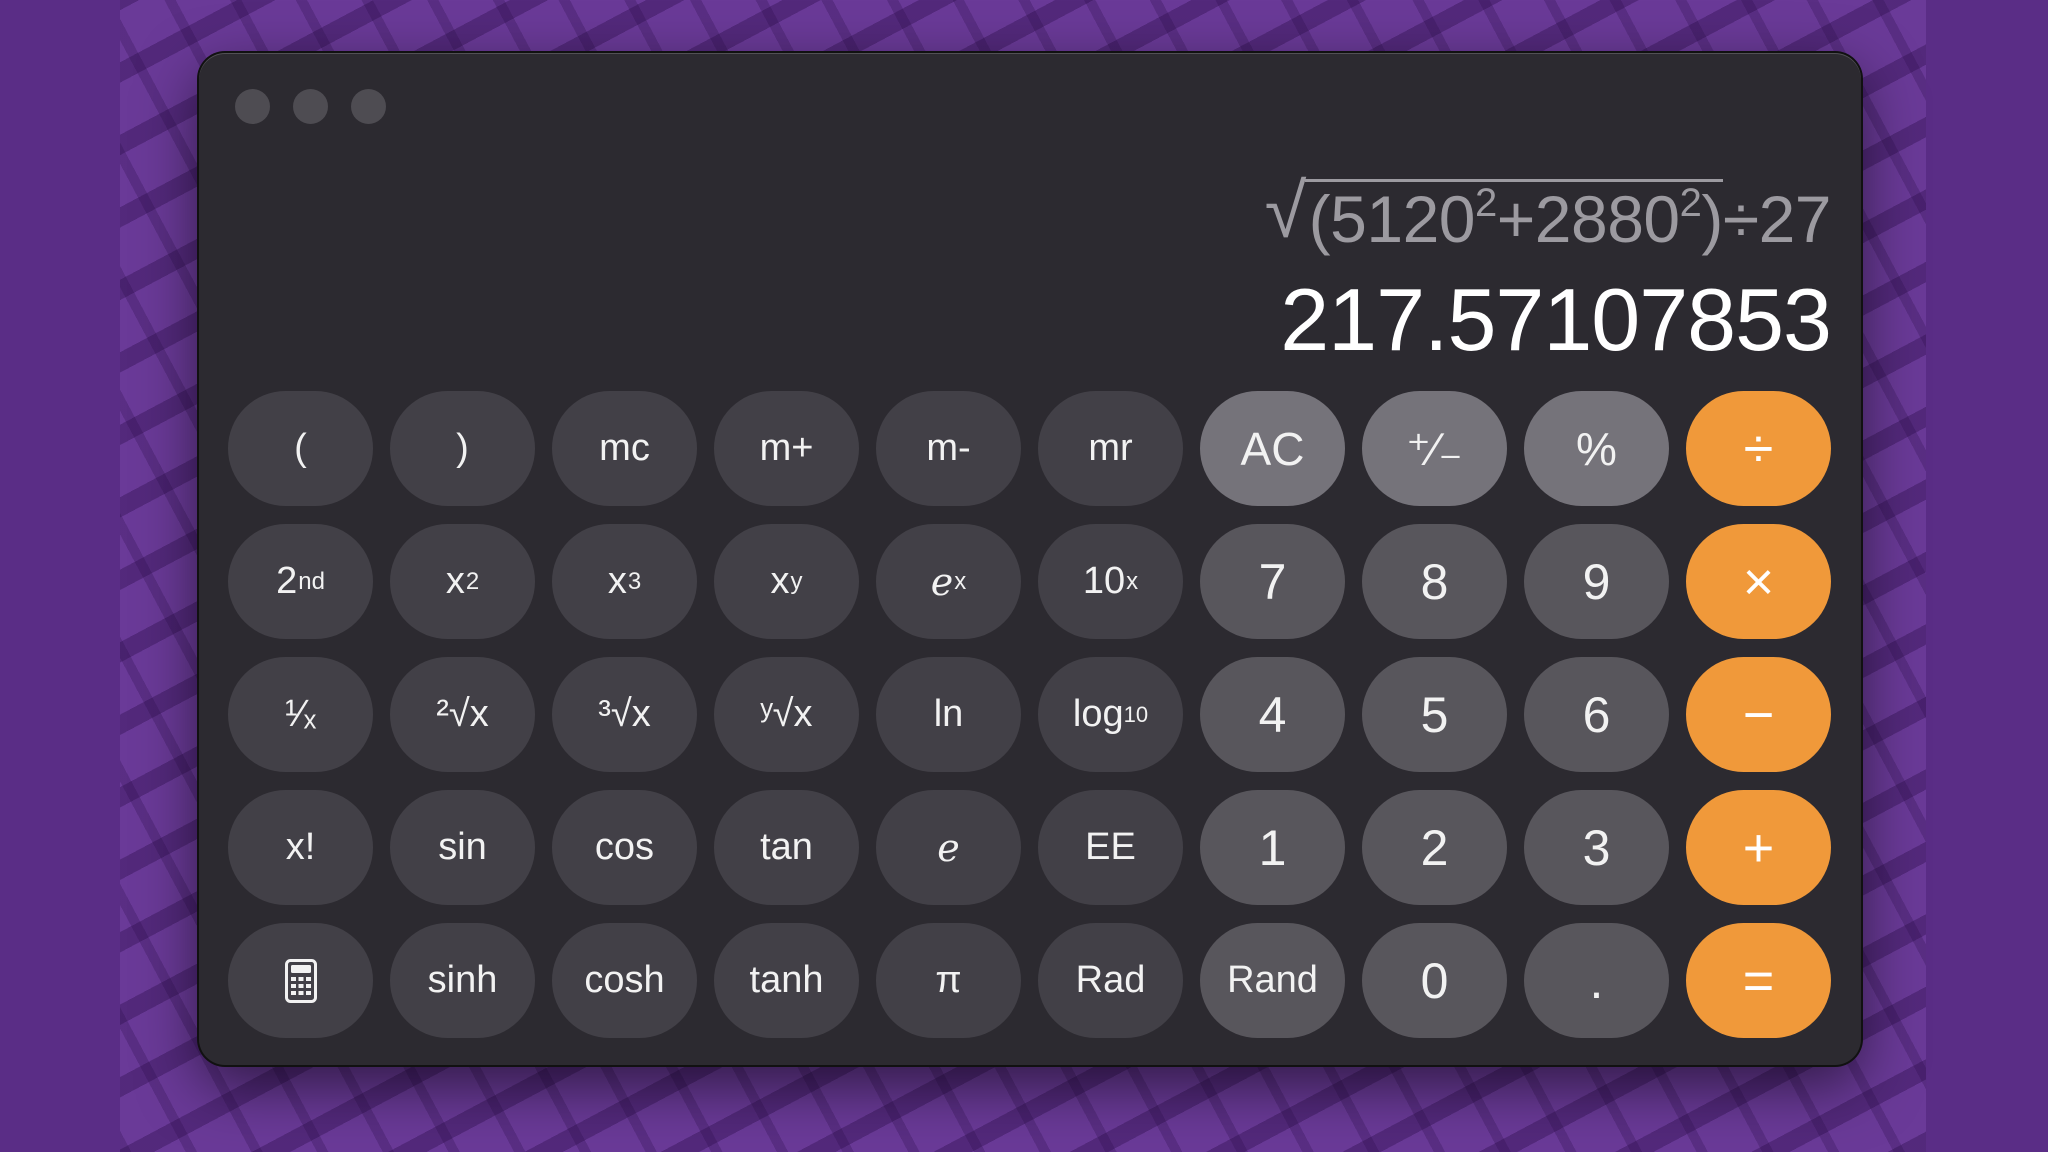 This screenshot has width=2048, height=1152. What do you see at coordinates (1272, 980) in the screenshot?
I see `rand-button: Rand` at bounding box center [1272, 980].